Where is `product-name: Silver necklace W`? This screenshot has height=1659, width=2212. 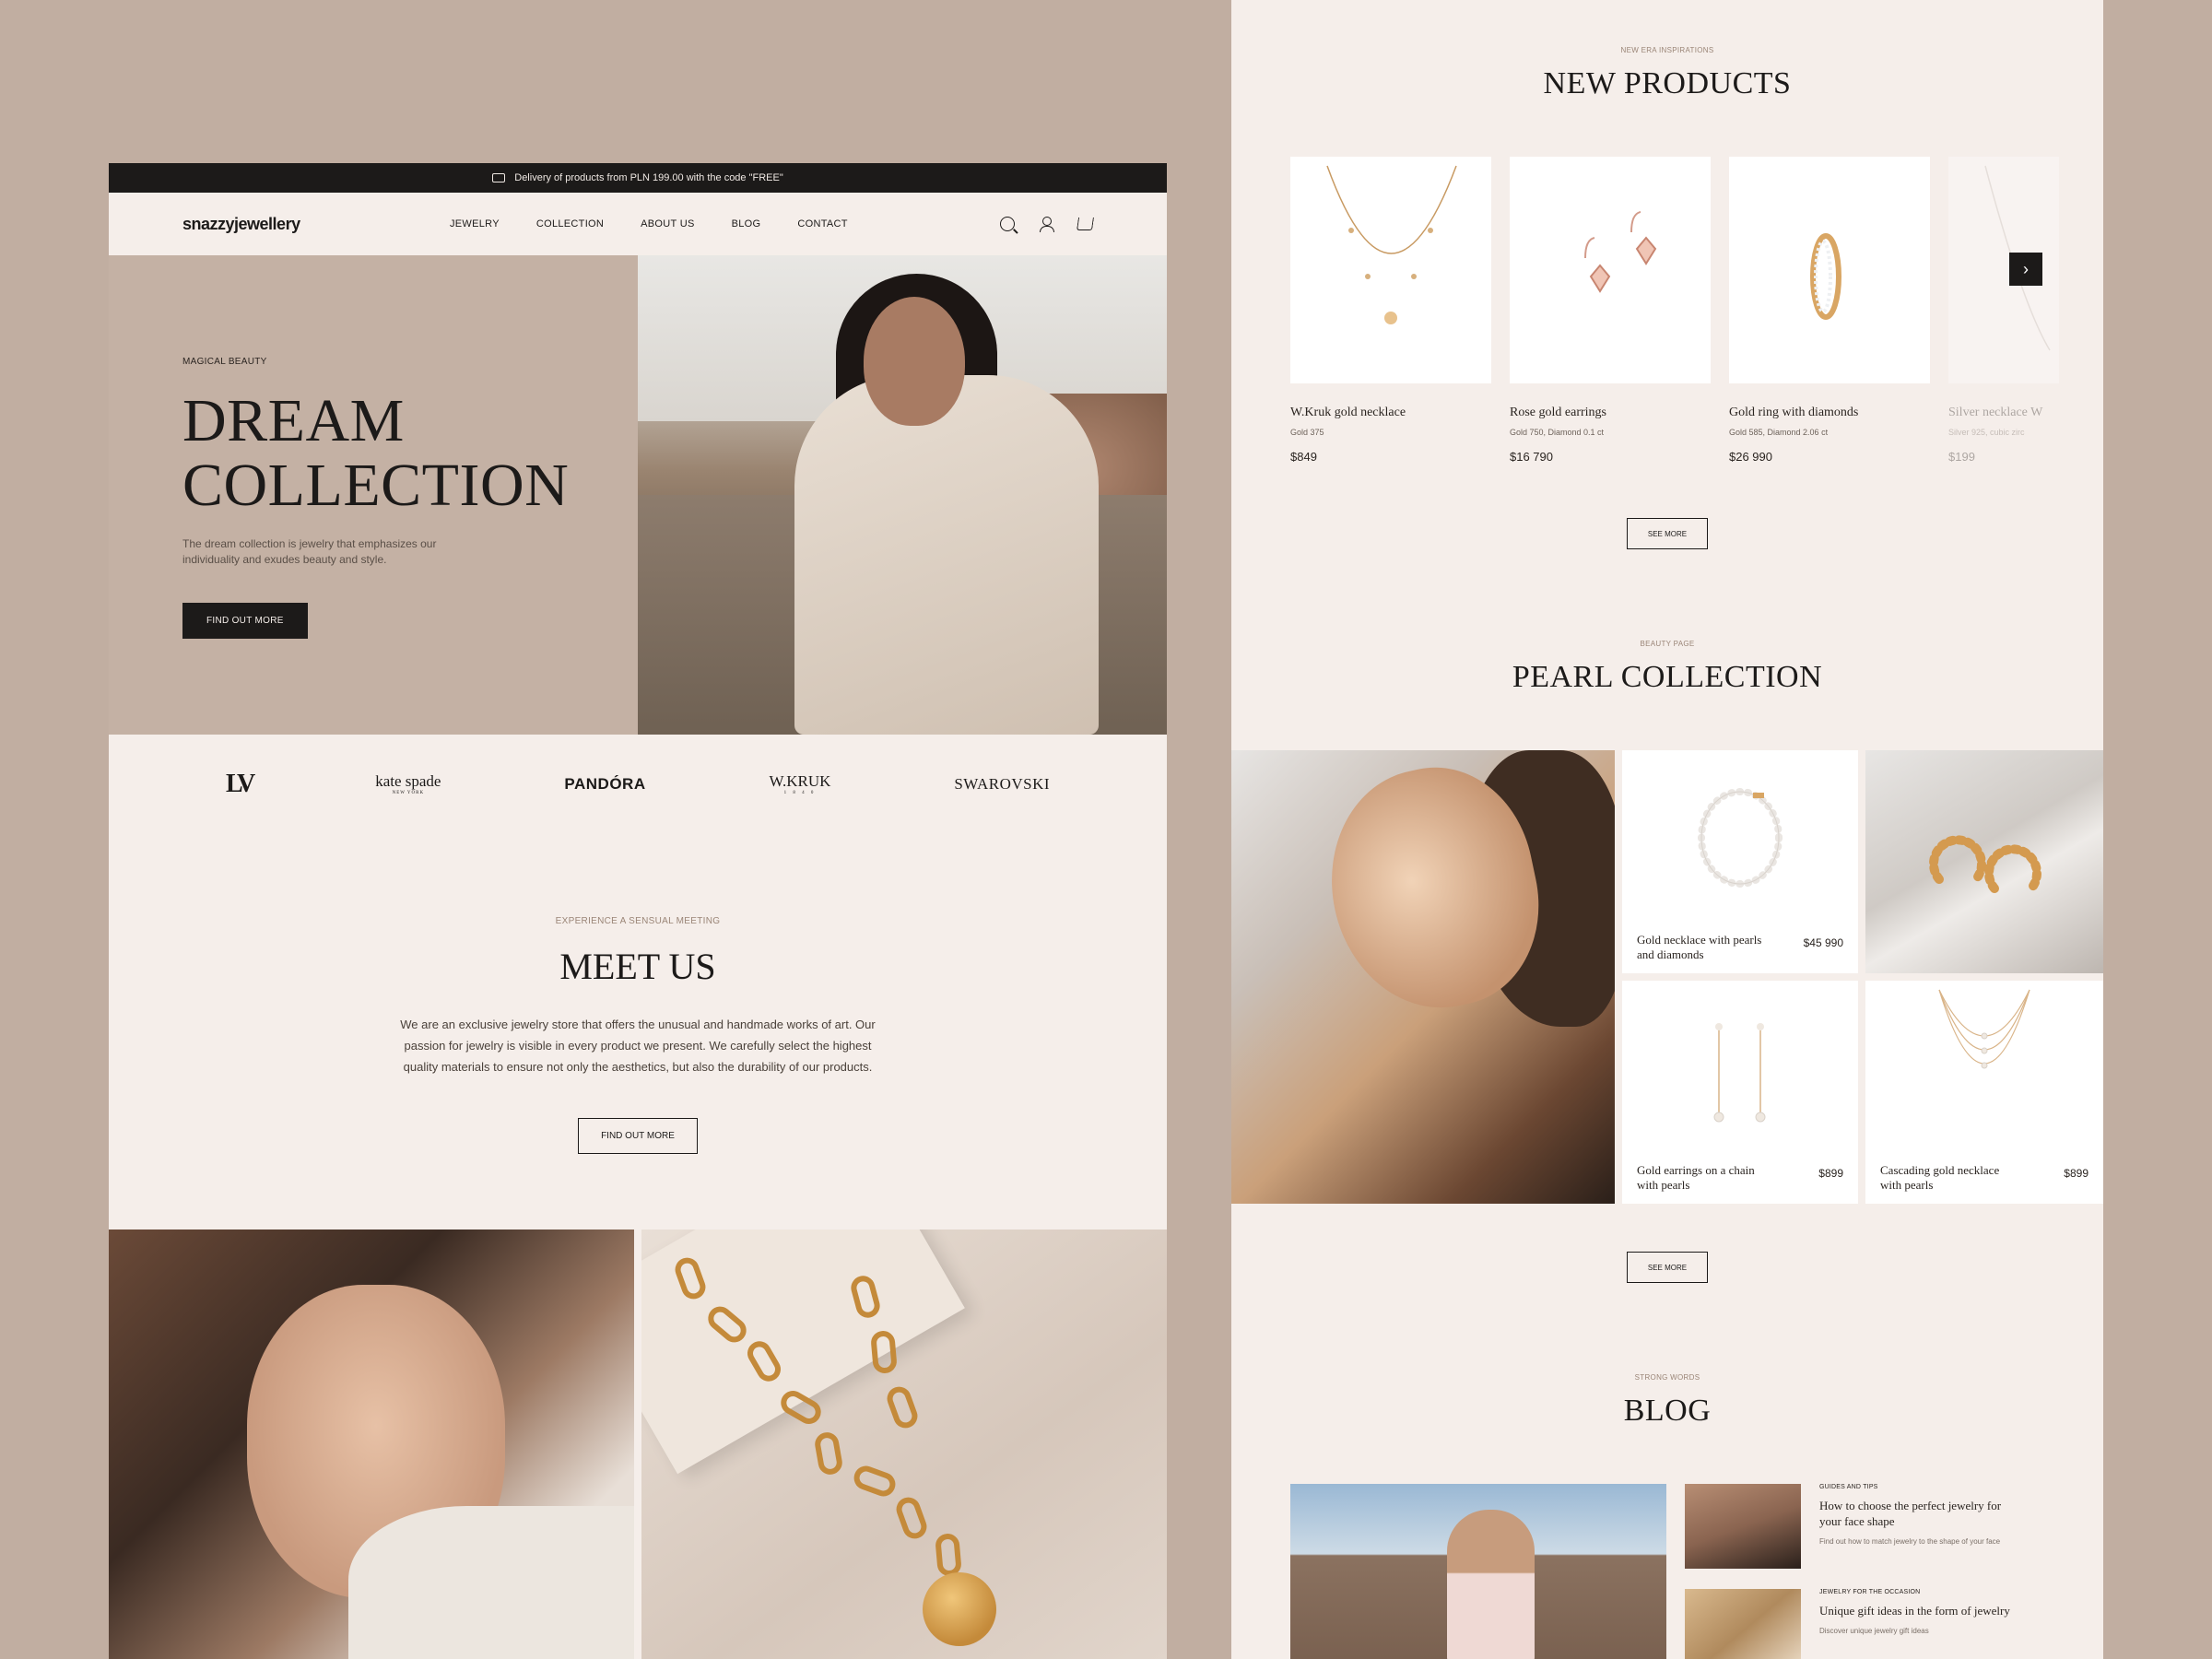 product-name: Silver necklace W is located at coordinates (1995, 412).